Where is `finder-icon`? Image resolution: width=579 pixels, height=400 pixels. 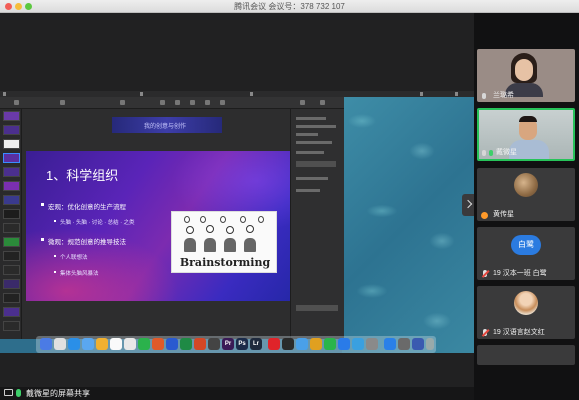 finder-icon is located at coordinates (46, 344).